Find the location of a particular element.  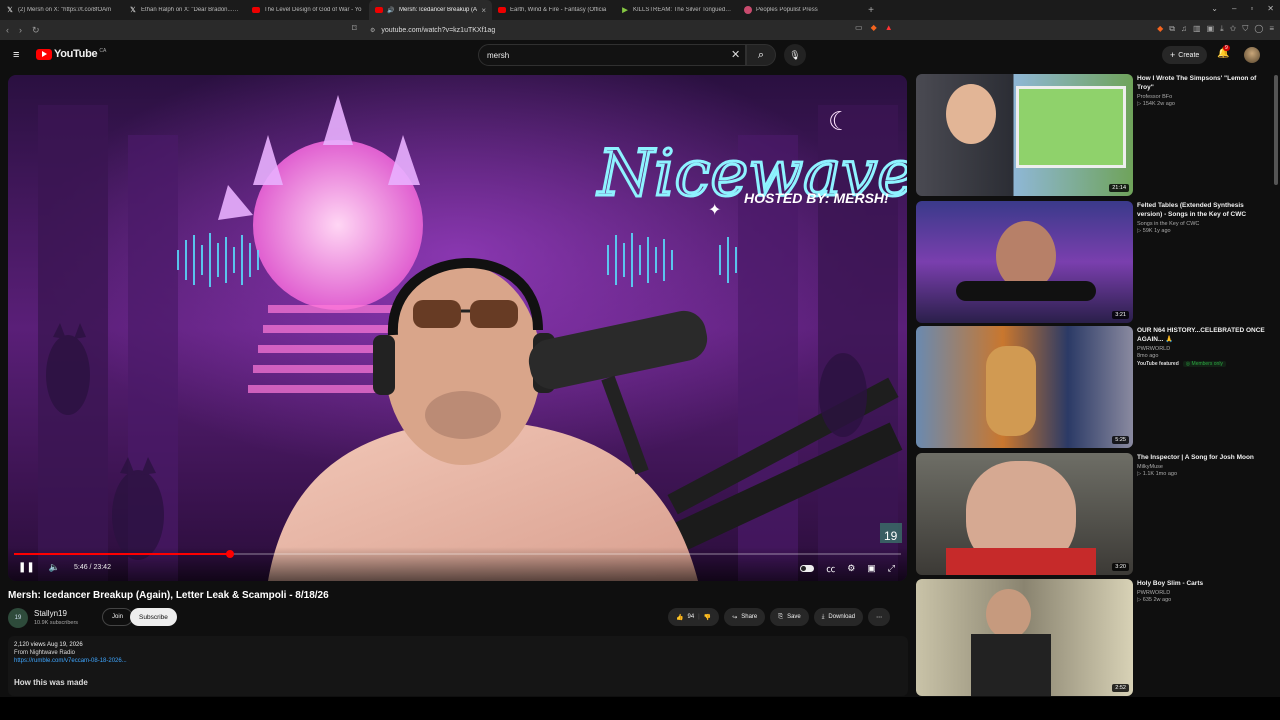

browser-tab: ▶ KILLSTREAM: The Silver Tongued Dev is located at coordinates (676, 10).